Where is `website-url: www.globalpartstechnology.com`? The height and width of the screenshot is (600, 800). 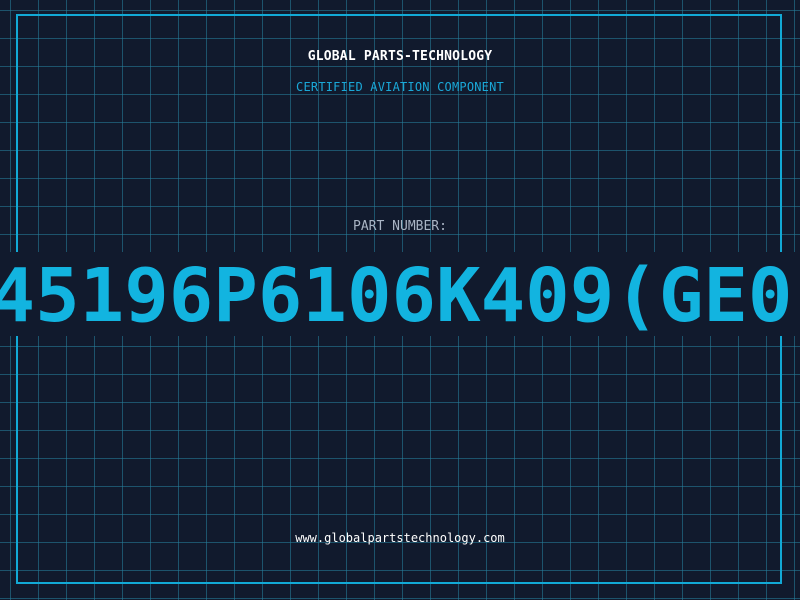 website-url: www.globalpartstechnology.com is located at coordinates (400, 538).